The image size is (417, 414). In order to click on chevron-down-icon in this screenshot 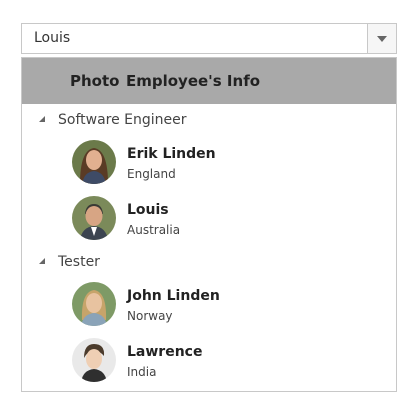, I will do `click(382, 39)`.